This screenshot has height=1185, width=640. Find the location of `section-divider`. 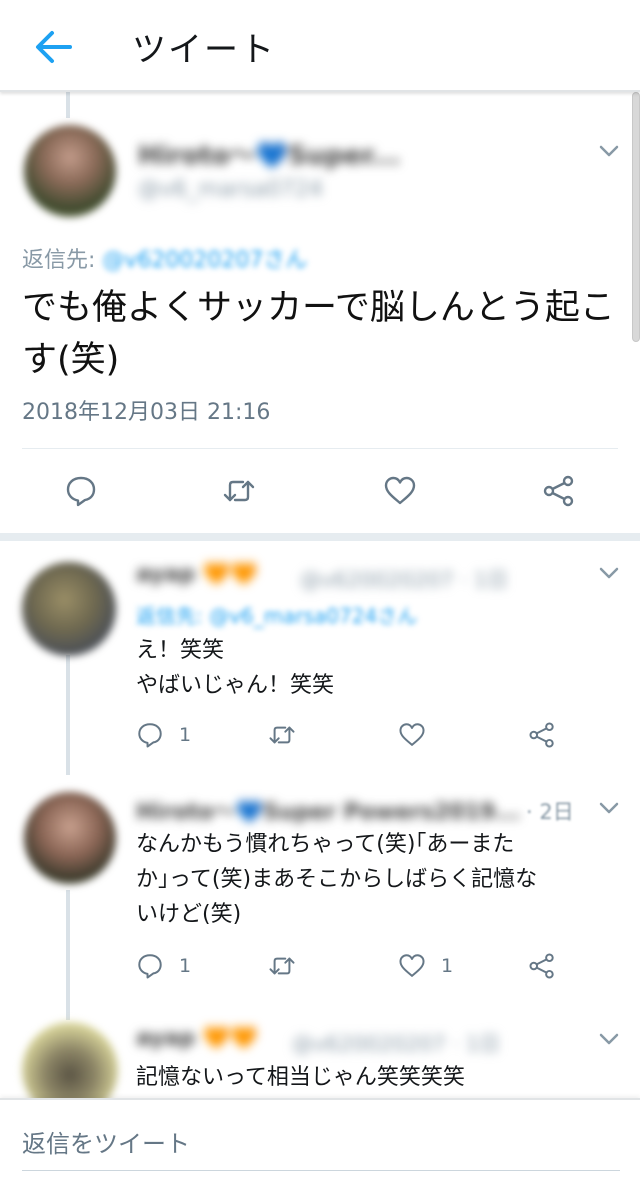

section-divider is located at coordinates (320, 537).